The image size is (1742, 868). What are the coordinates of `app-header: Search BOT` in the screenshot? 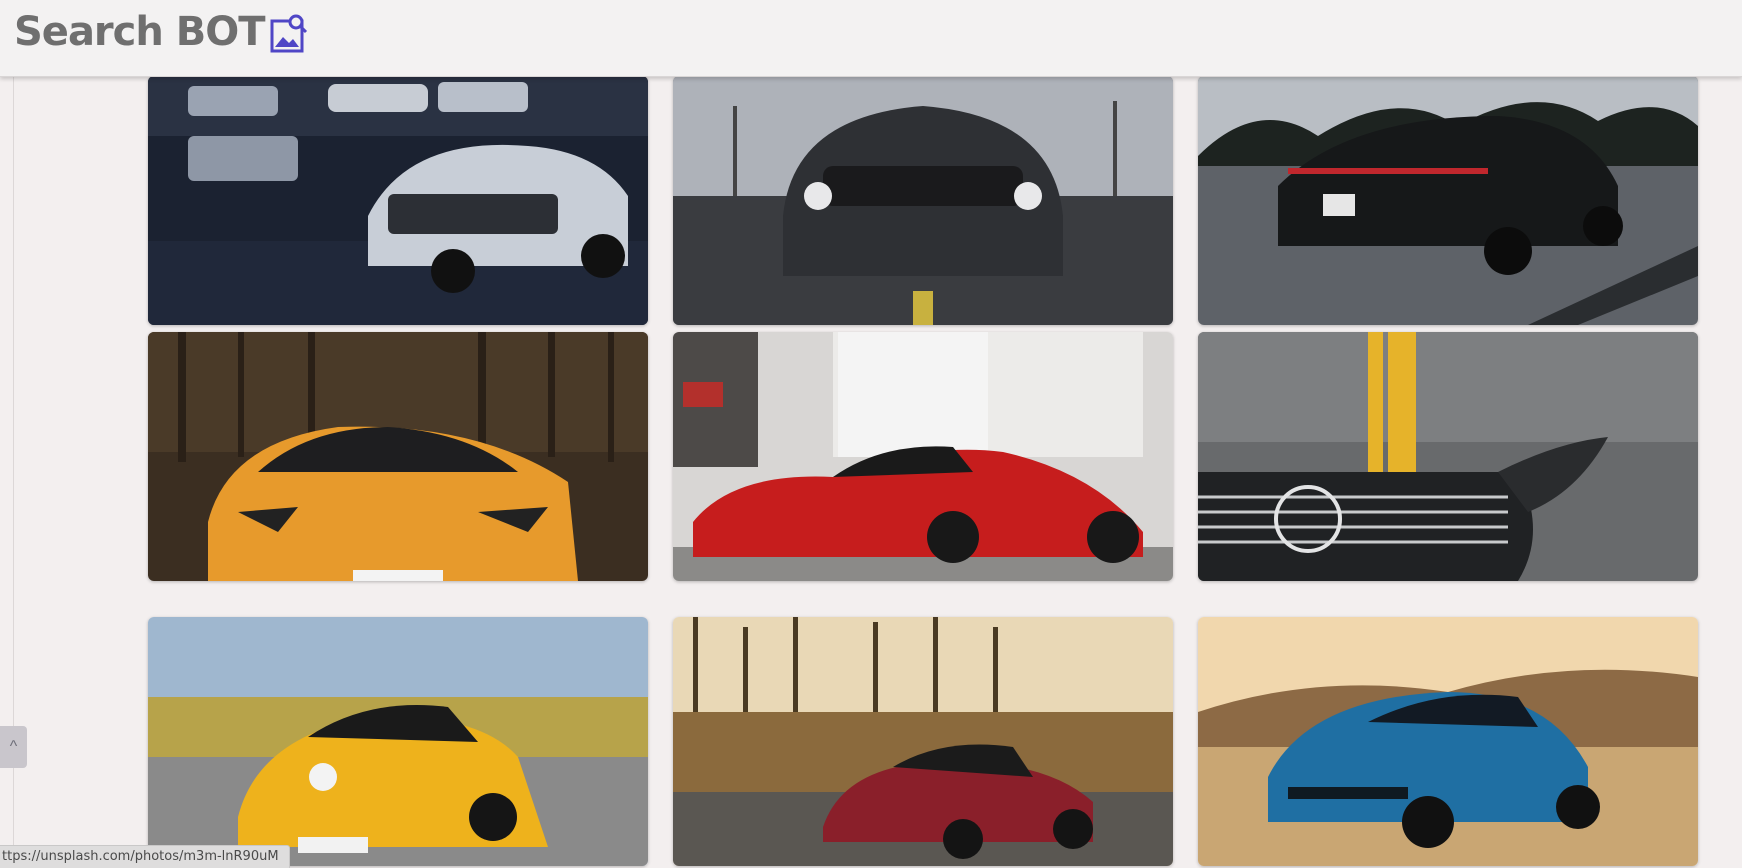 It's located at (871, 38).